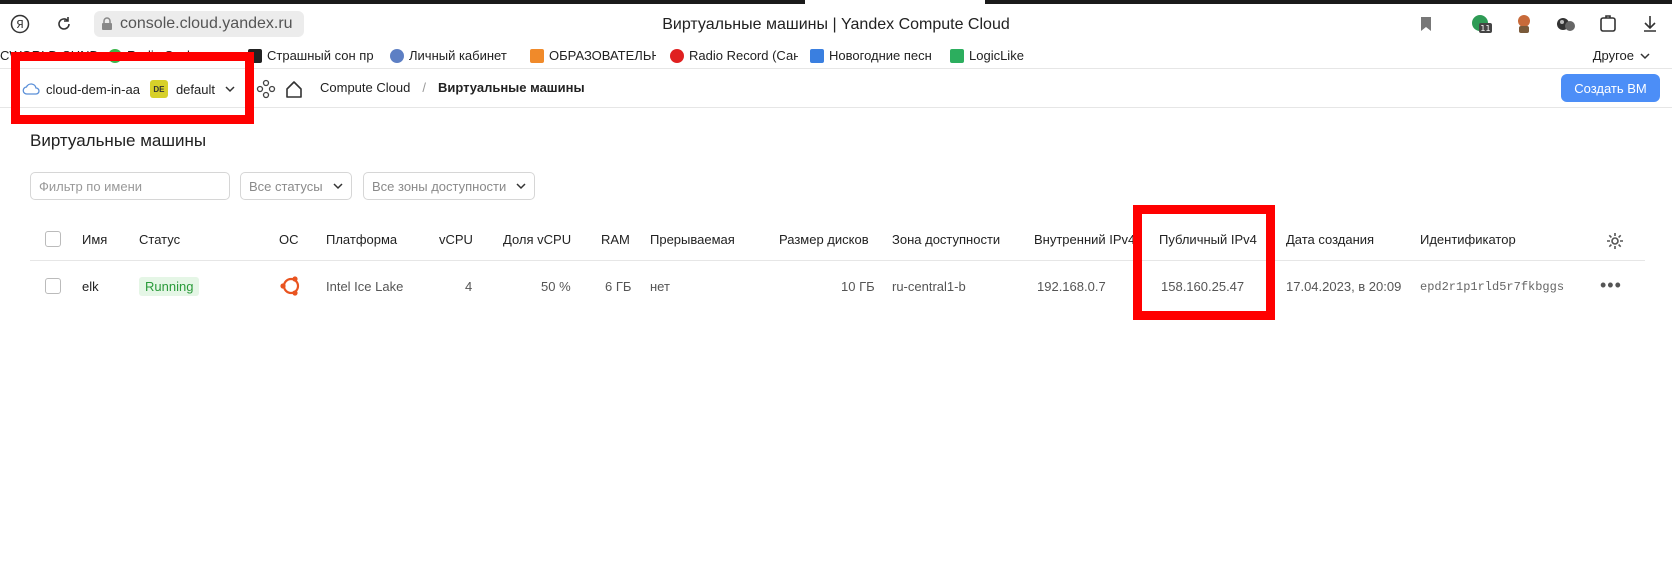  What do you see at coordinates (1344, 286) in the screenshot?
I see `created-cell: 17.04.2023, в 20:09` at bounding box center [1344, 286].